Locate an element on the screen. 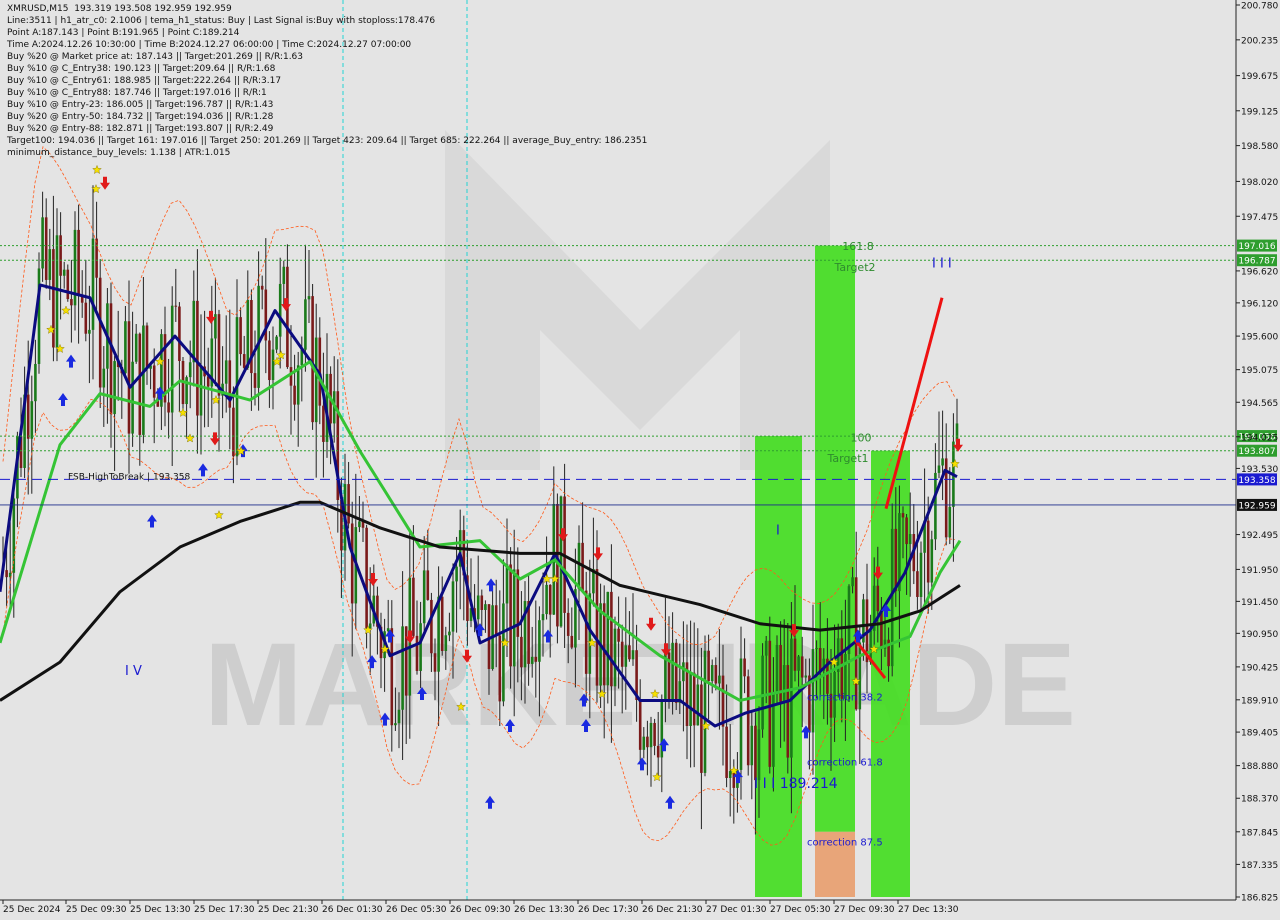 The image size is (1280, 920). chart-annotation: I I I is located at coordinates (942, 264).